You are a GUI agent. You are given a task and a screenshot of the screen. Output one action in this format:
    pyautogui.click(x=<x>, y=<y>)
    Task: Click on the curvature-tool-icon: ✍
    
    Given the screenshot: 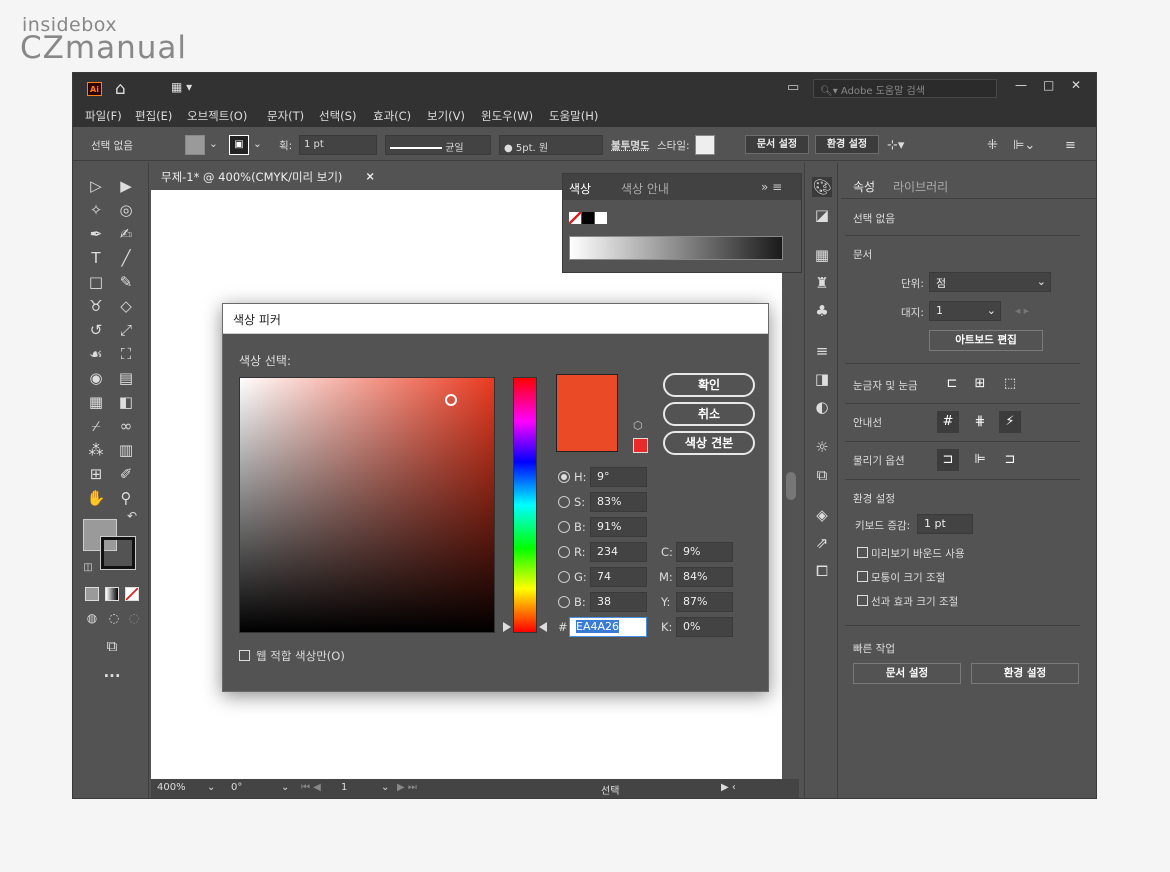 What is the action you would take?
    pyautogui.click(x=126, y=234)
    